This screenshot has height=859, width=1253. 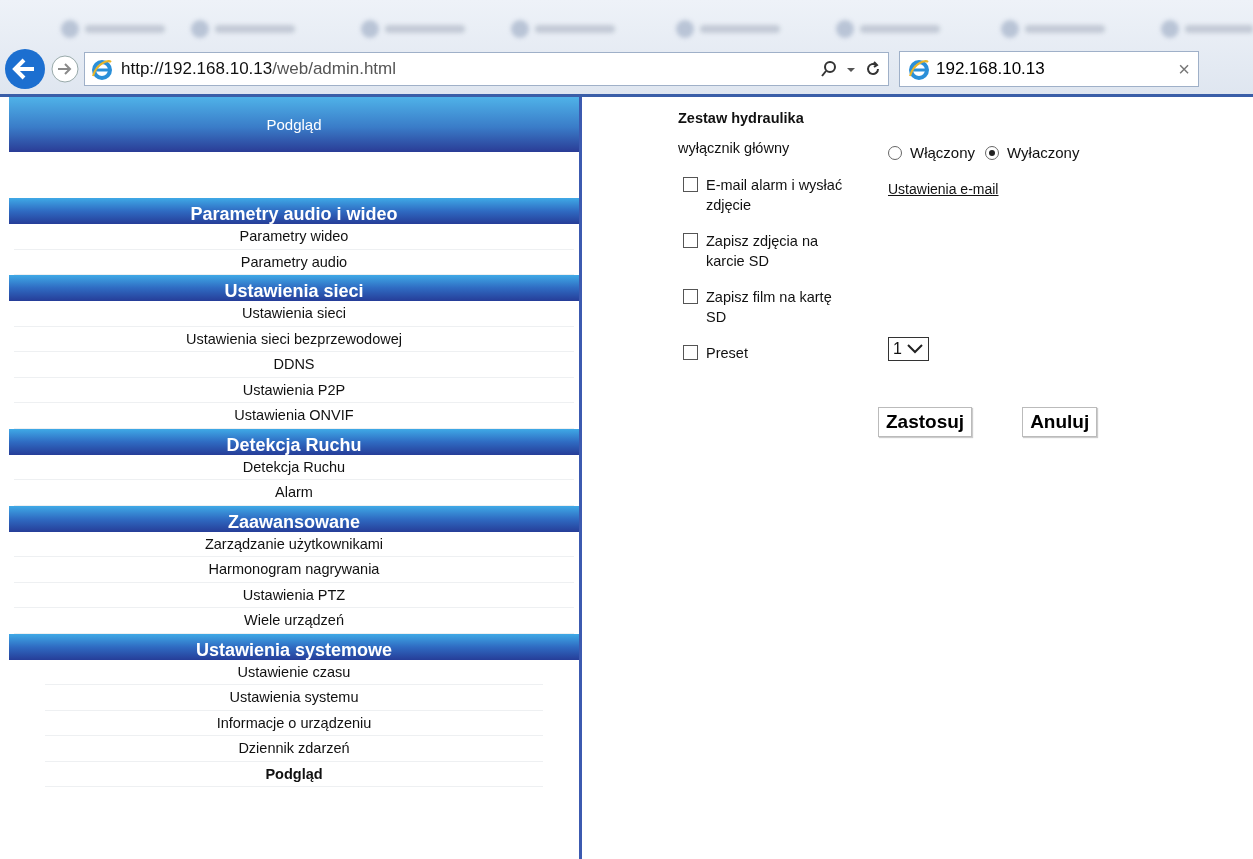 I want to click on form-title: Zestaw hydraulika, so click(x=741, y=118).